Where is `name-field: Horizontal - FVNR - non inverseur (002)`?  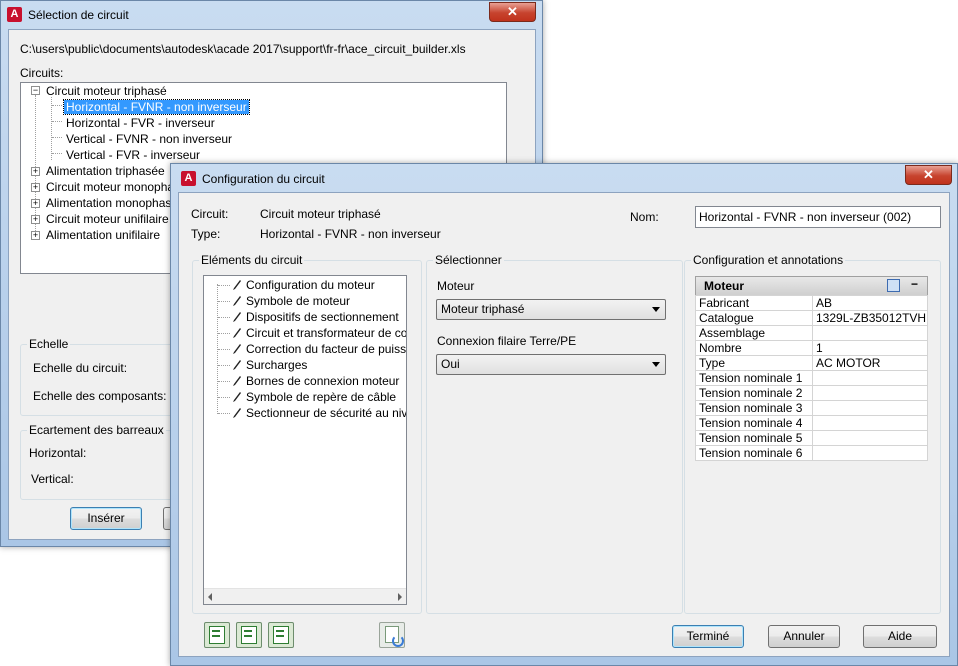 name-field: Horizontal - FVNR - non inverseur (002) is located at coordinates (818, 217).